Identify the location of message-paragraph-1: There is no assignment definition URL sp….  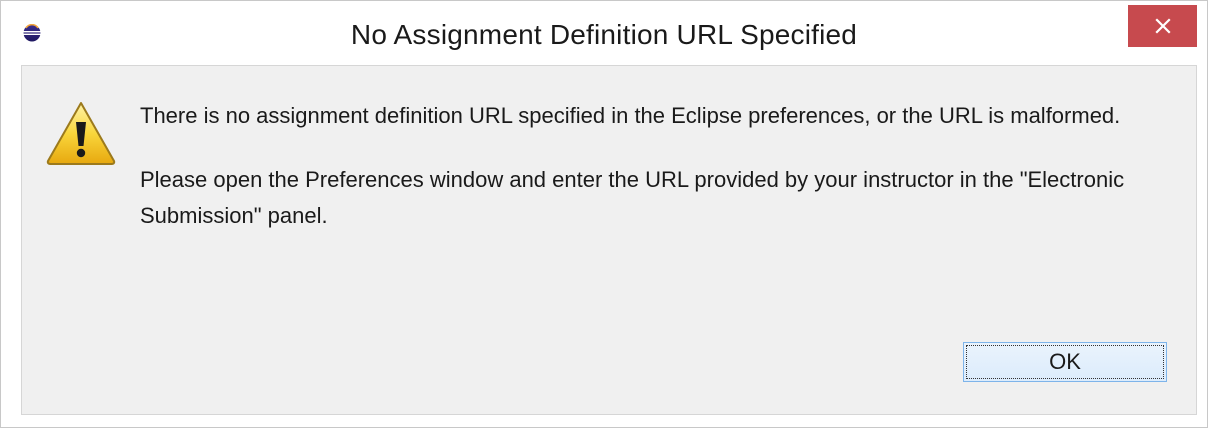
(630, 115).